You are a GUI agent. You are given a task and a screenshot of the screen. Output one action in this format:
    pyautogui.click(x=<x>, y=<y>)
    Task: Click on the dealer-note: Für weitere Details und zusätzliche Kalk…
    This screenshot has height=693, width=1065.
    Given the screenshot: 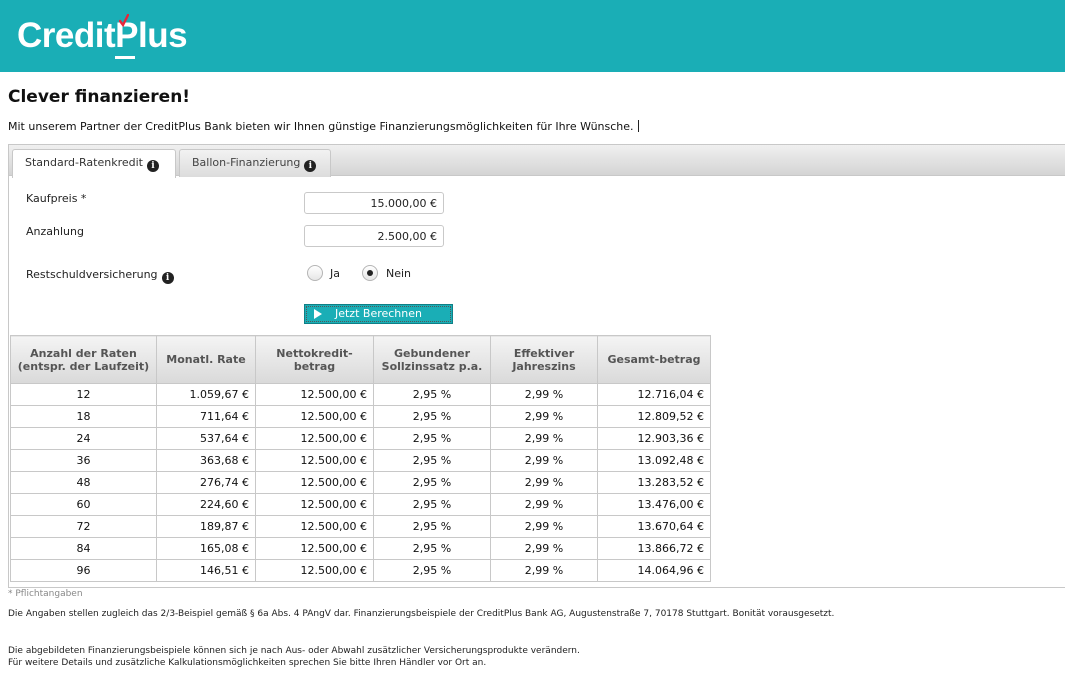 What is the action you would take?
    pyautogui.click(x=247, y=663)
    